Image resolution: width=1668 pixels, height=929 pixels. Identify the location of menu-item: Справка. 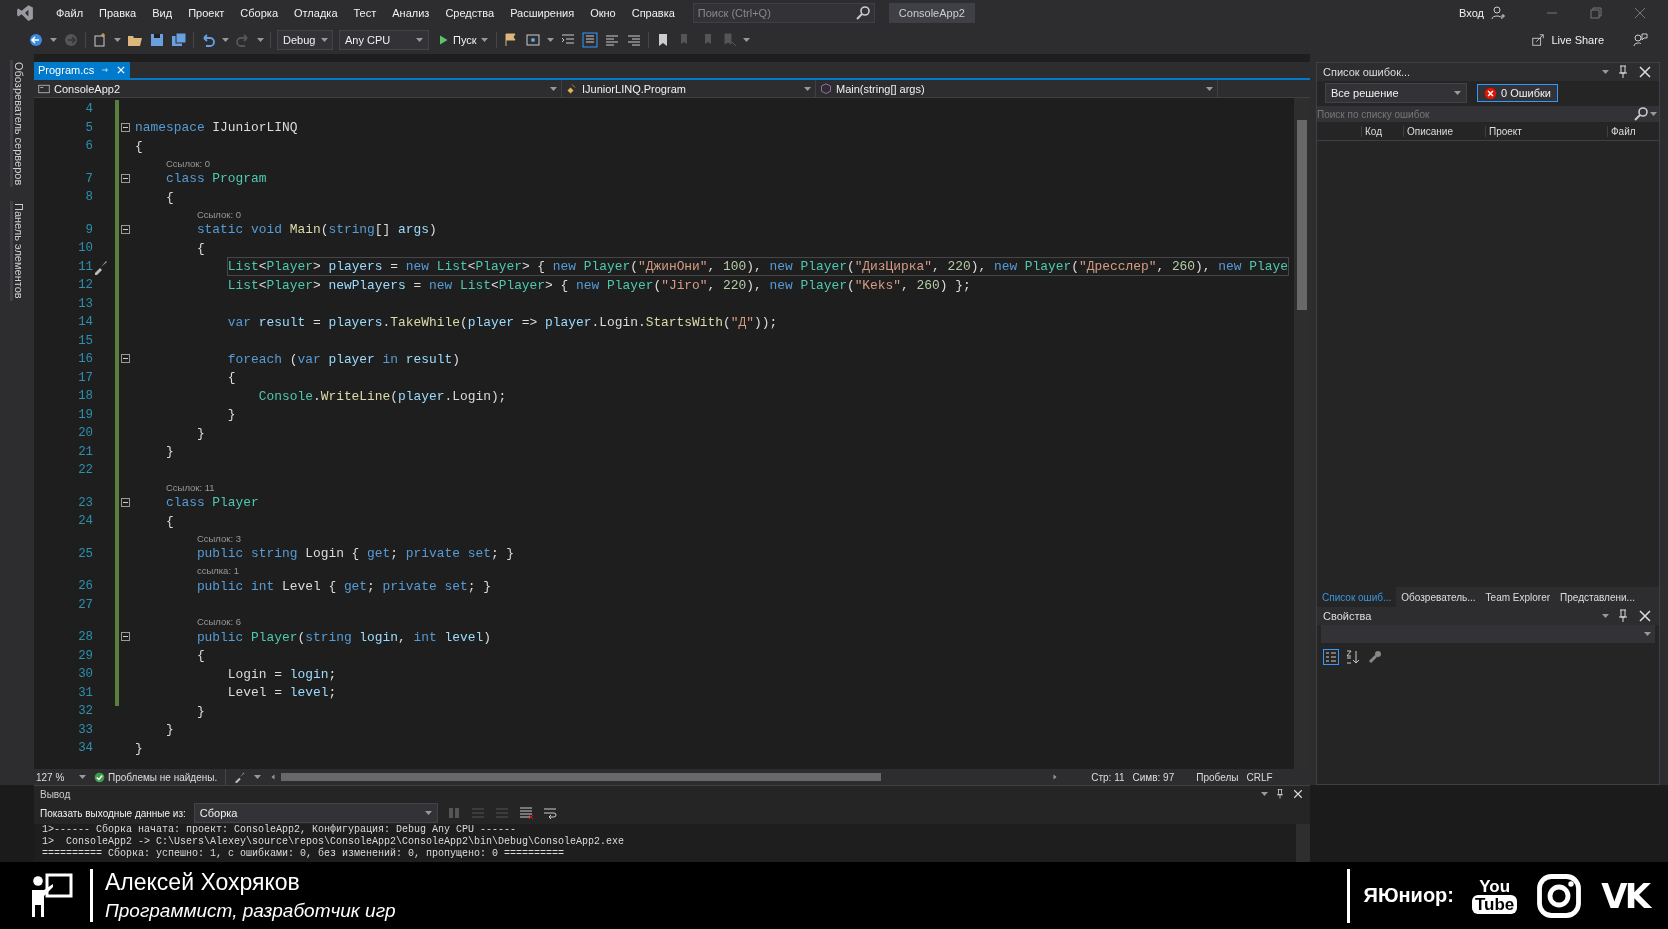
(653, 13).